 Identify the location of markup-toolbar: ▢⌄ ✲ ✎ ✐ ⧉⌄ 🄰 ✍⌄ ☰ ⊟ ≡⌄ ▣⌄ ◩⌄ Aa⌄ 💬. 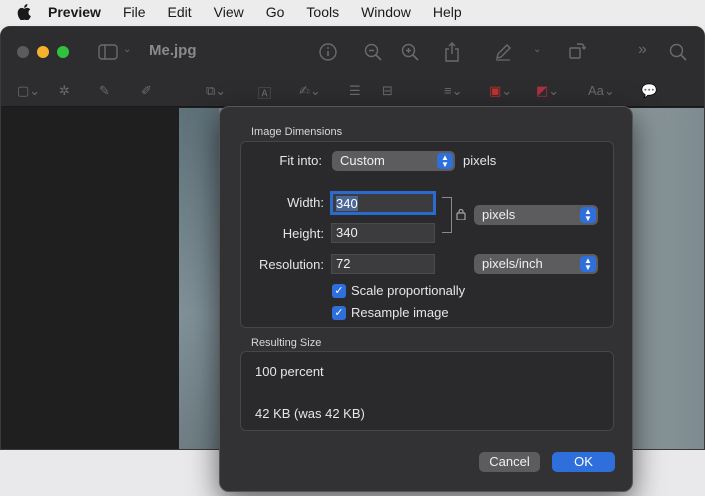
(352, 92).